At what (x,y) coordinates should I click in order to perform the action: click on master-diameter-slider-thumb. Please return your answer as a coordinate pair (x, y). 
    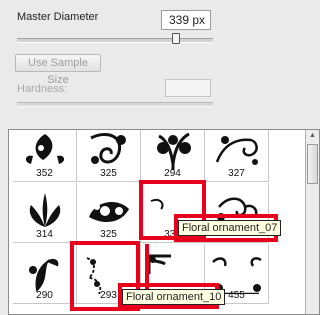
    Looking at the image, I should click on (176, 38).